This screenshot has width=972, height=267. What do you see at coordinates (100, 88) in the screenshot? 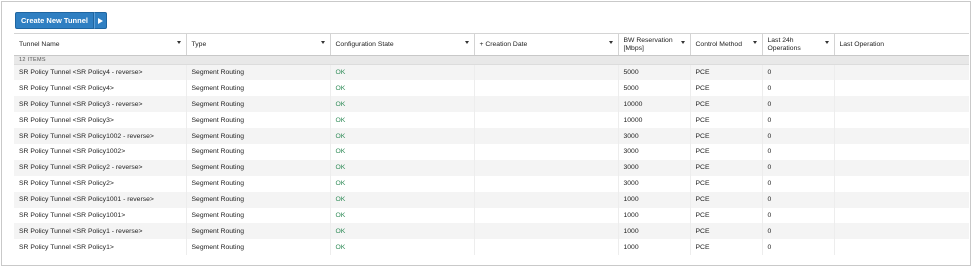
I see `tunnel-name-cell: SR Policy Tunnel <SR Policy4>` at bounding box center [100, 88].